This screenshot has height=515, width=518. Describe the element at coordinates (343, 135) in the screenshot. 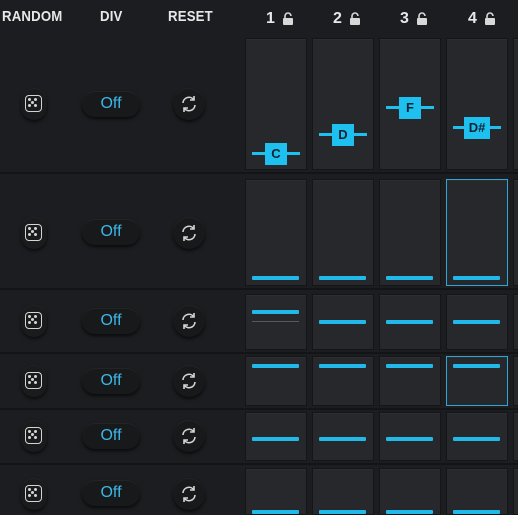

I see `note-handle: D` at that location.